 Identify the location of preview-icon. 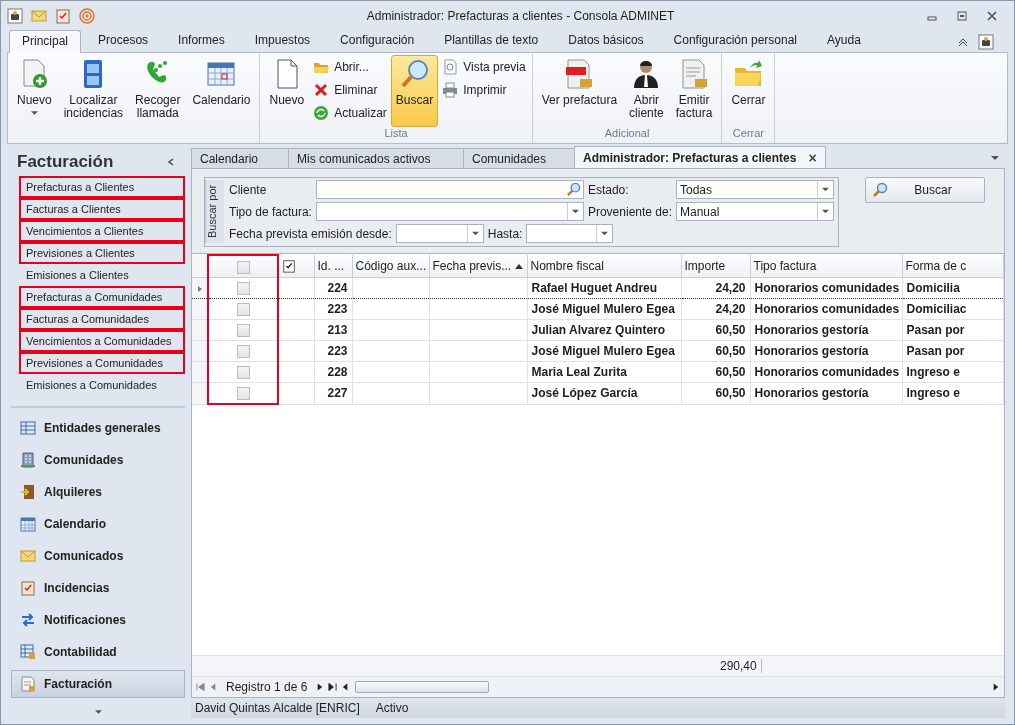
(450, 67).